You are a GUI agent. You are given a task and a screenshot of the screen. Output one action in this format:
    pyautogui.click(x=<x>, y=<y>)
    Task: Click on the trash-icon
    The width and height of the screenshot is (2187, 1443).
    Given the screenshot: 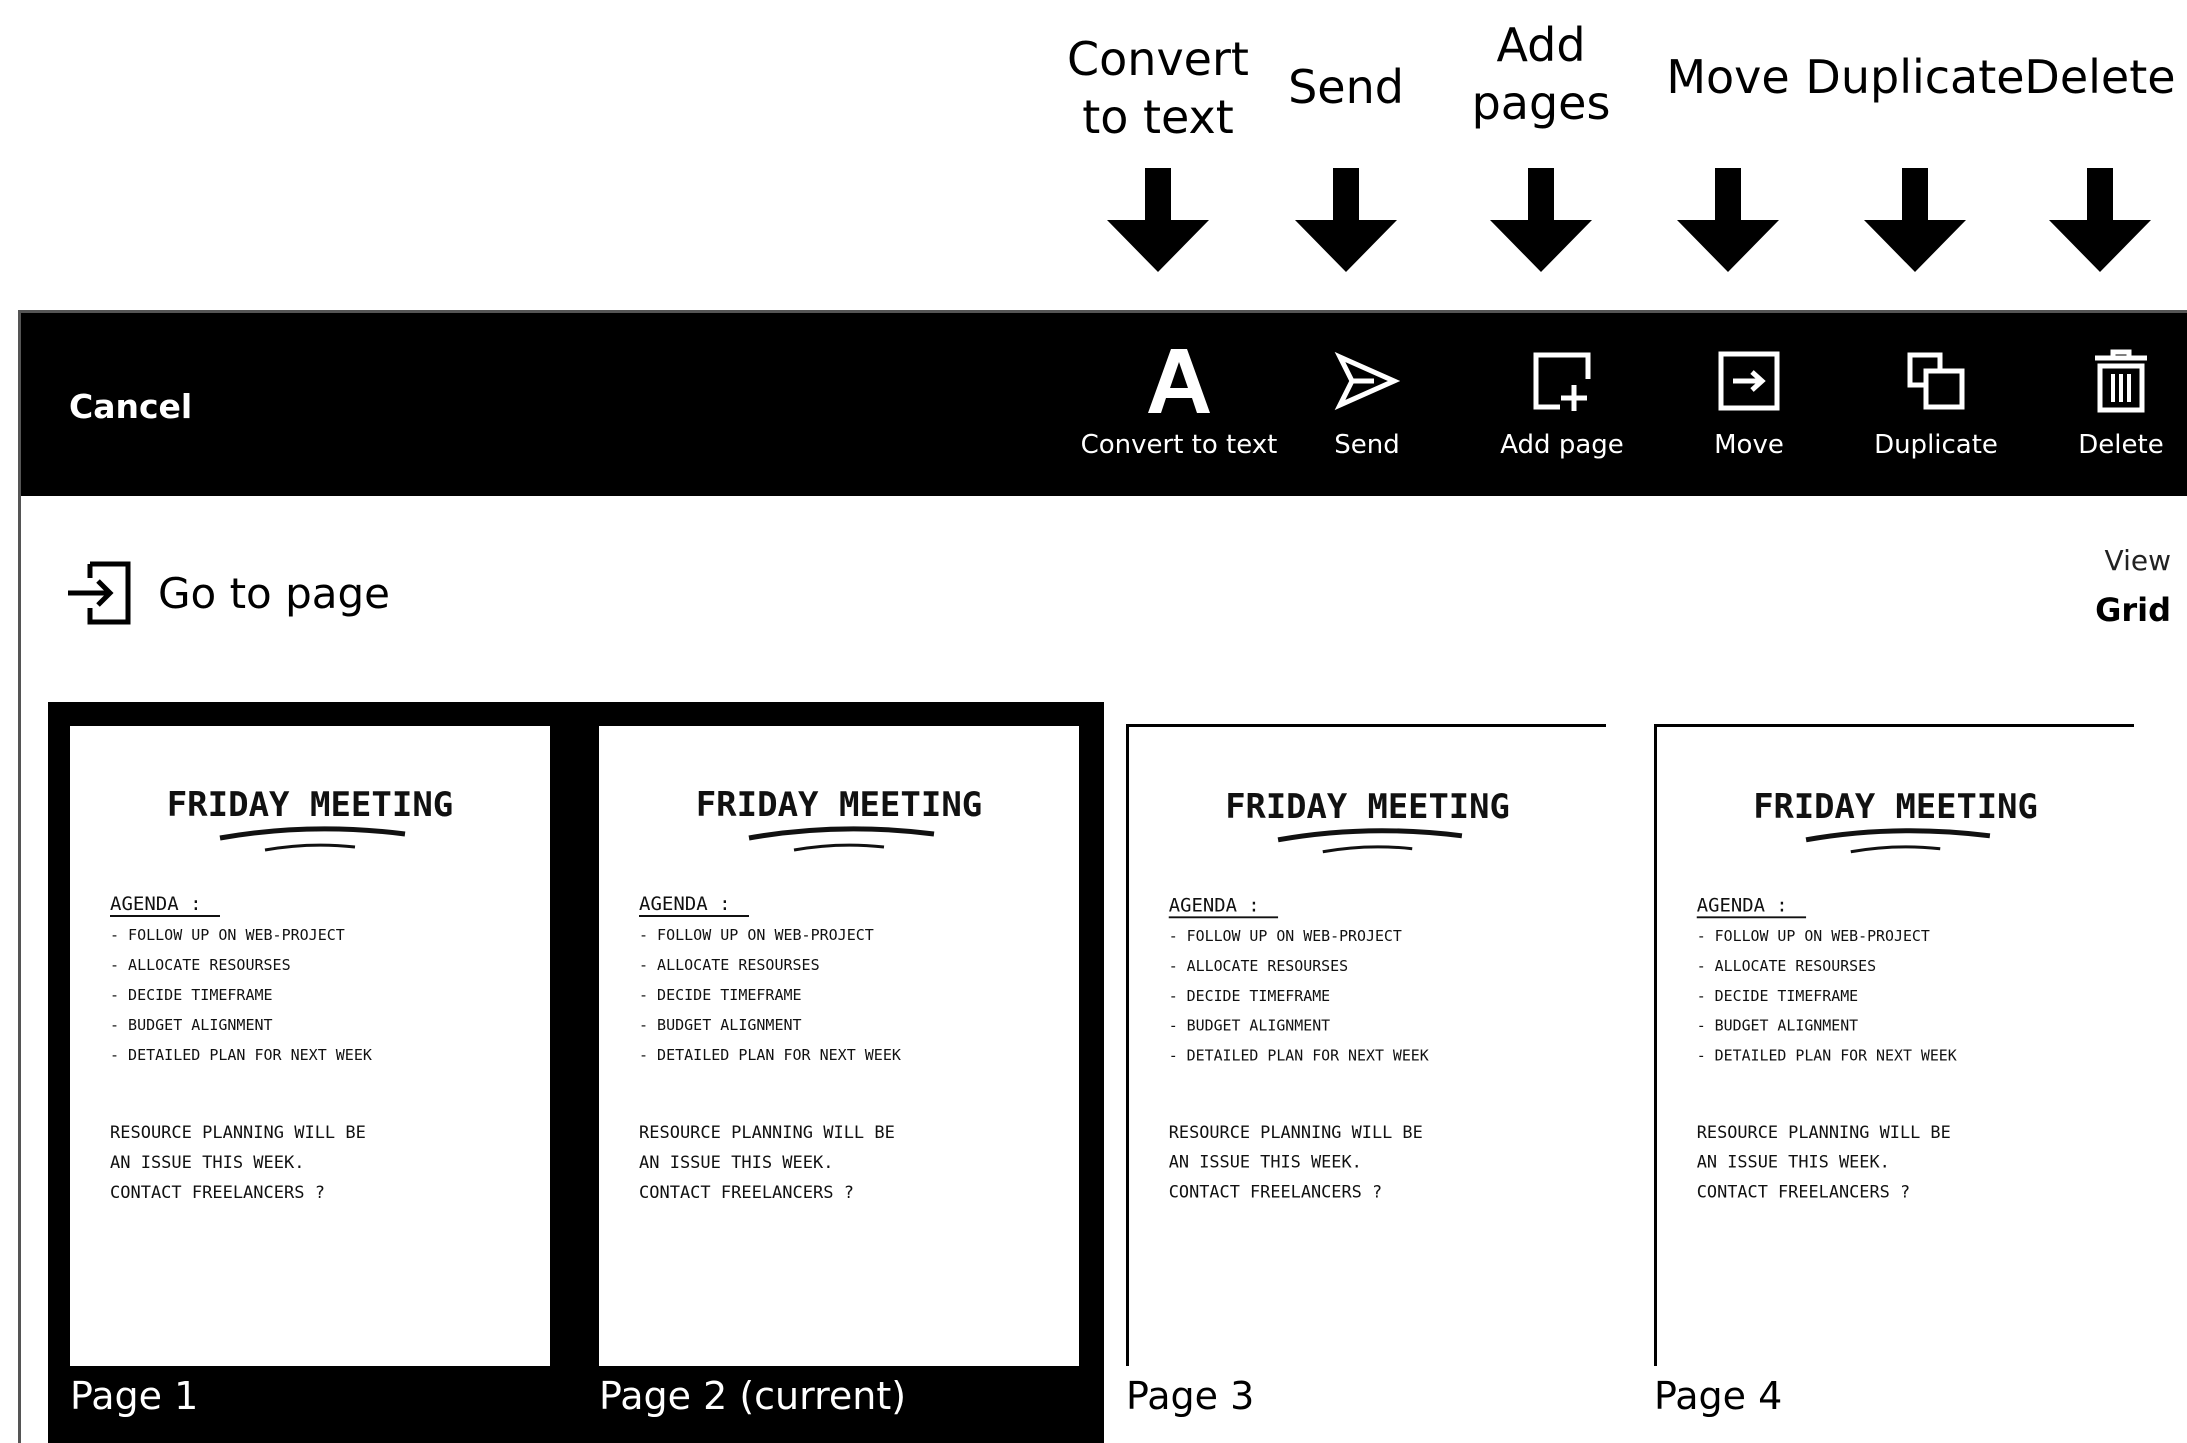 What is the action you would take?
    pyautogui.click(x=2099, y=381)
    